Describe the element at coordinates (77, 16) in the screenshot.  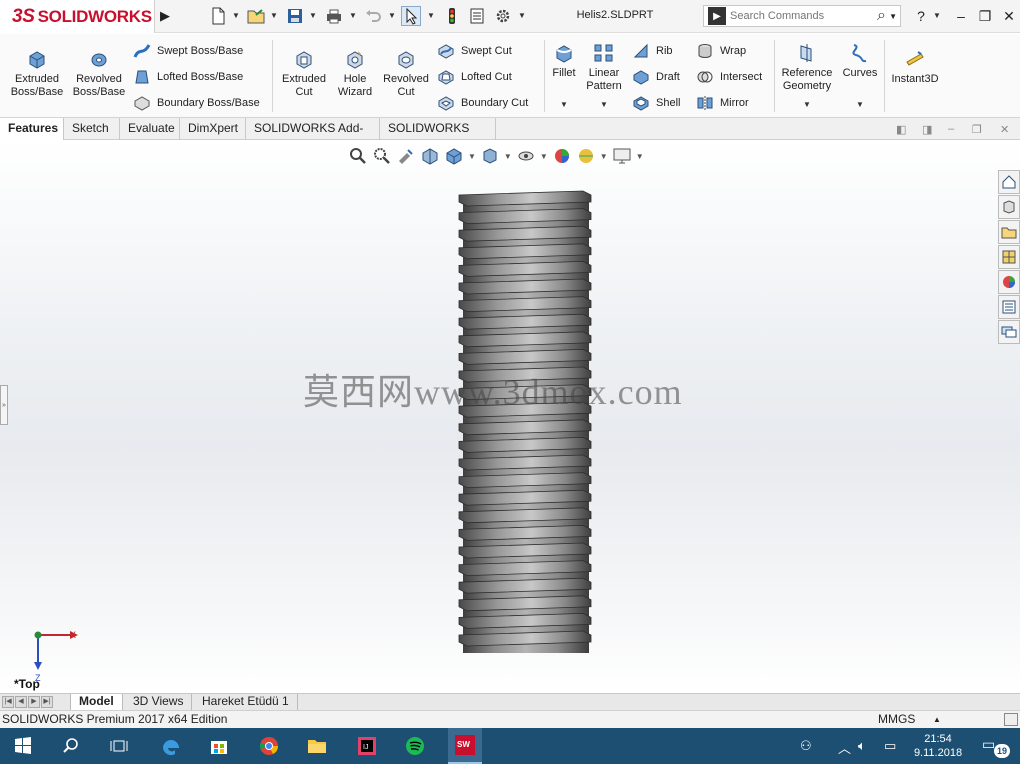
I see `solidworks-logo: 3S SOLIDWORKS` at that location.